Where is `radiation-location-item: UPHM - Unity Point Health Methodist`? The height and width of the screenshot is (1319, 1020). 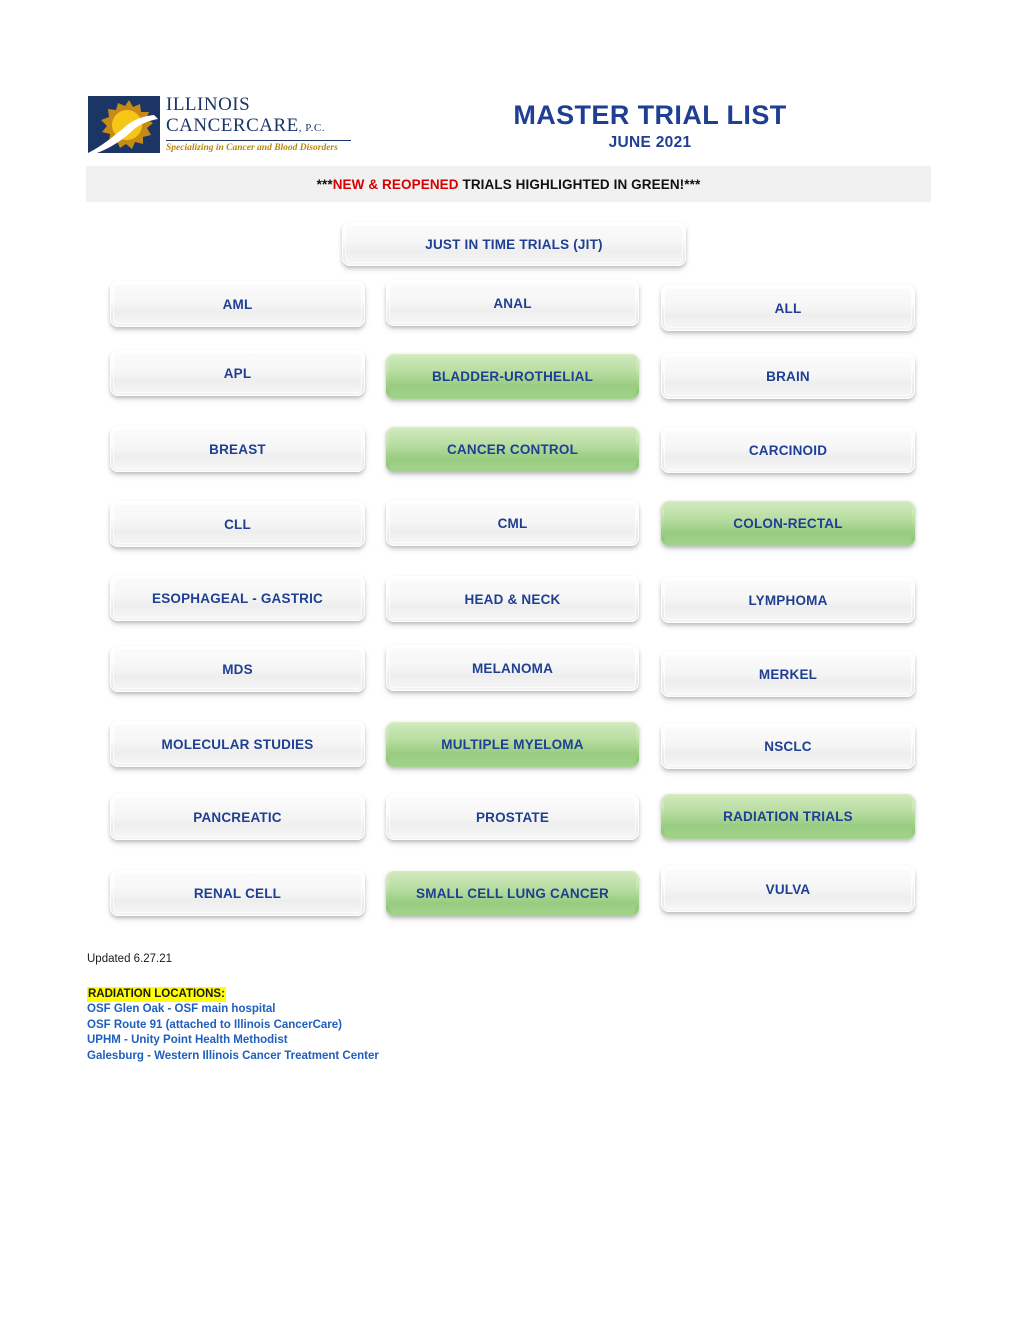
radiation-location-item: UPHM - Unity Point Health Methodist is located at coordinates (187, 1040).